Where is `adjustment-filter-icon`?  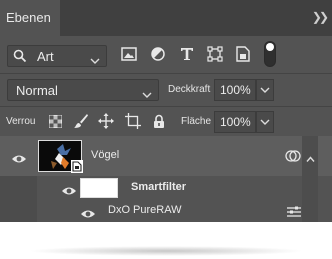
adjustment-filter-icon is located at coordinates (158, 54).